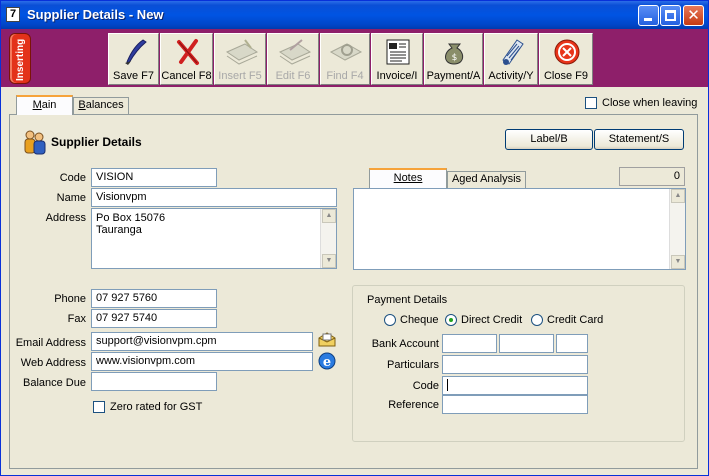  I want to click on tab-main-label: ain, so click(49, 105).